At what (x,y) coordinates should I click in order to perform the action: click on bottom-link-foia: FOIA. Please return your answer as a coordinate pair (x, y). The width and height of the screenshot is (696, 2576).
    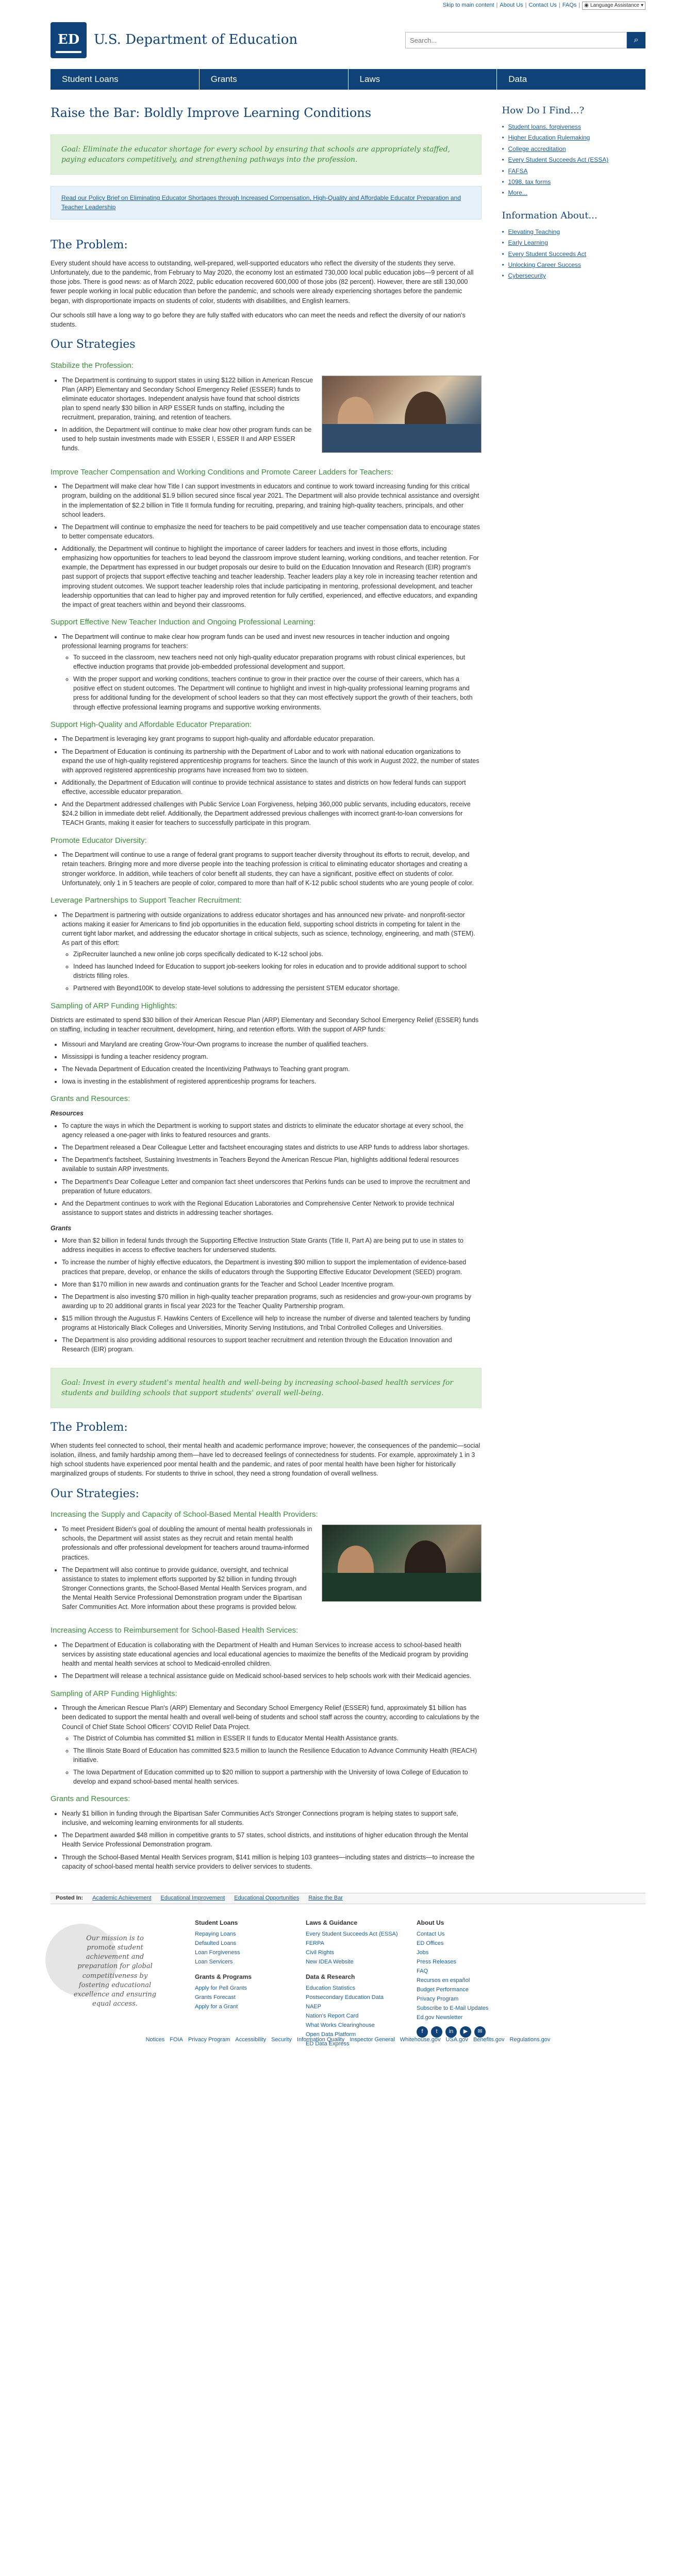
    Looking at the image, I should click on (176, 2040).